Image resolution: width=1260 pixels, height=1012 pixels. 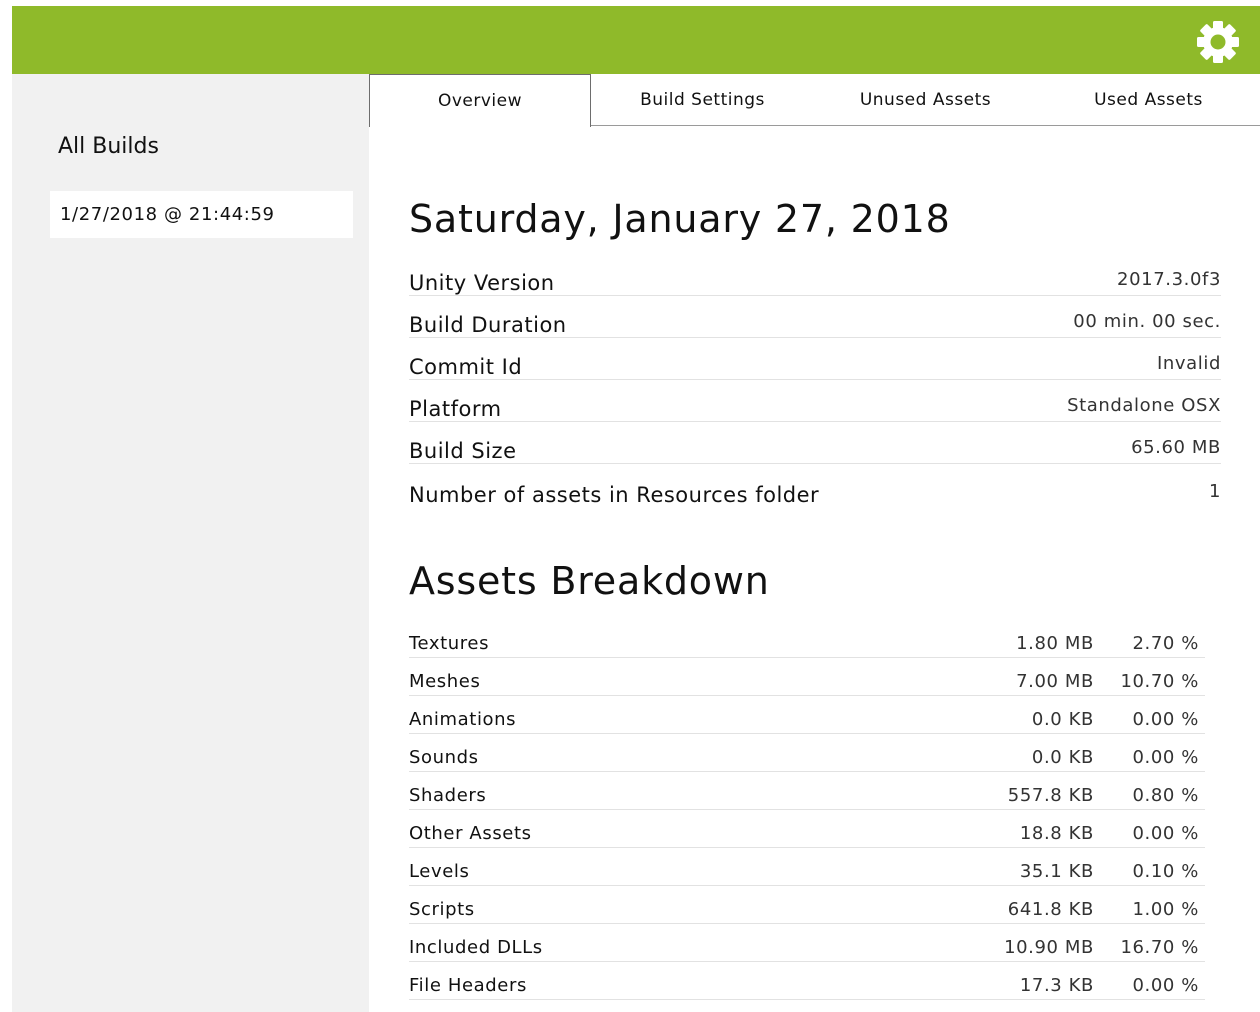 What do you see at coordinates (1159, 947) in the screenshot?
I see `asset-percent: 16.70 %` at bounding box center [1159, 947].